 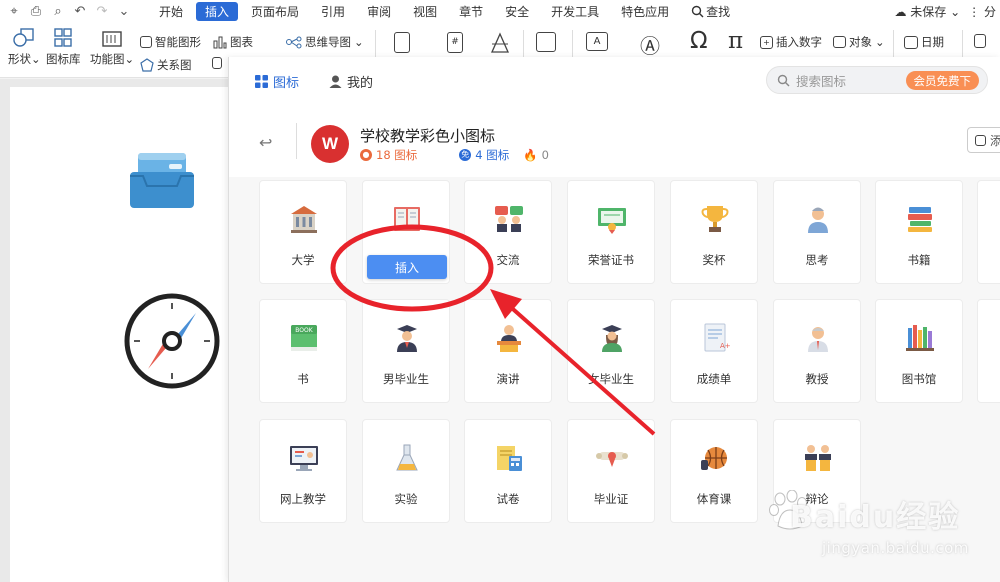 What do you see at coordinates (859, 42) in the screenshot?
I see `object-button: 对象 ⌄` at bounding box center [859, 42].